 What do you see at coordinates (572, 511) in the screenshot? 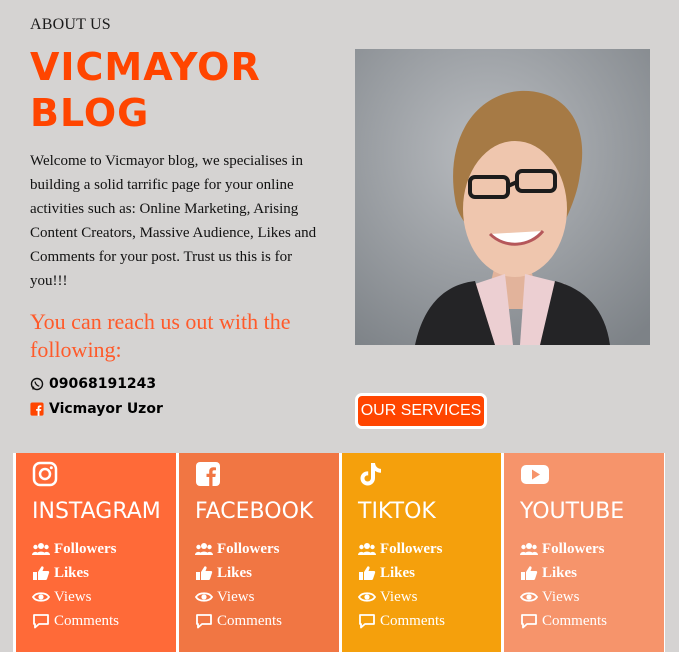
I see `card-title: YOUTUBE` at bounding box center [572, 511].